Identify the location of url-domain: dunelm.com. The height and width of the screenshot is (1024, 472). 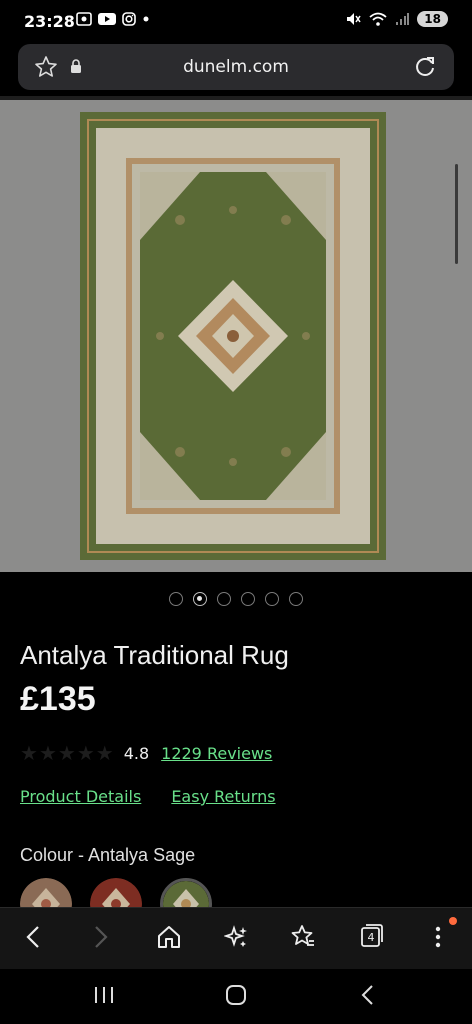
(236, 67).